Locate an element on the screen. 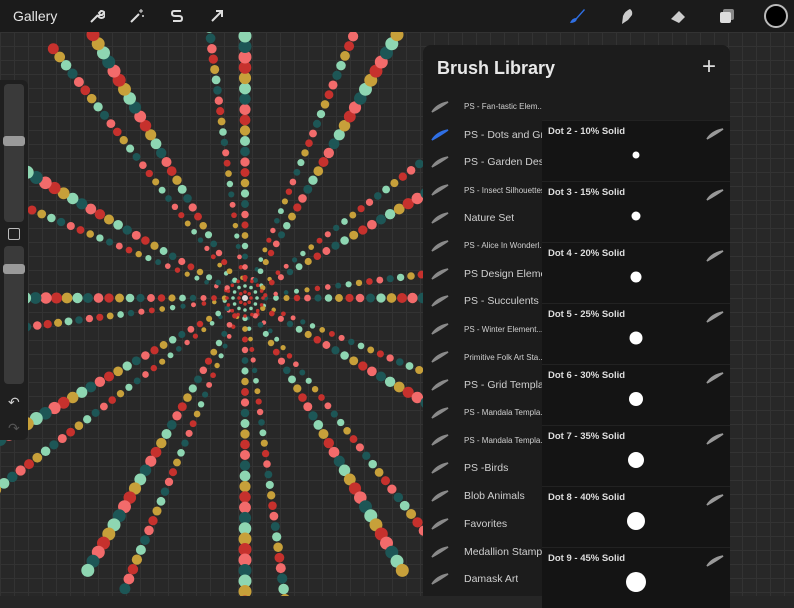 This screenshot has height=608, width=794. smudge-icon is located at coordinates (627, 16).